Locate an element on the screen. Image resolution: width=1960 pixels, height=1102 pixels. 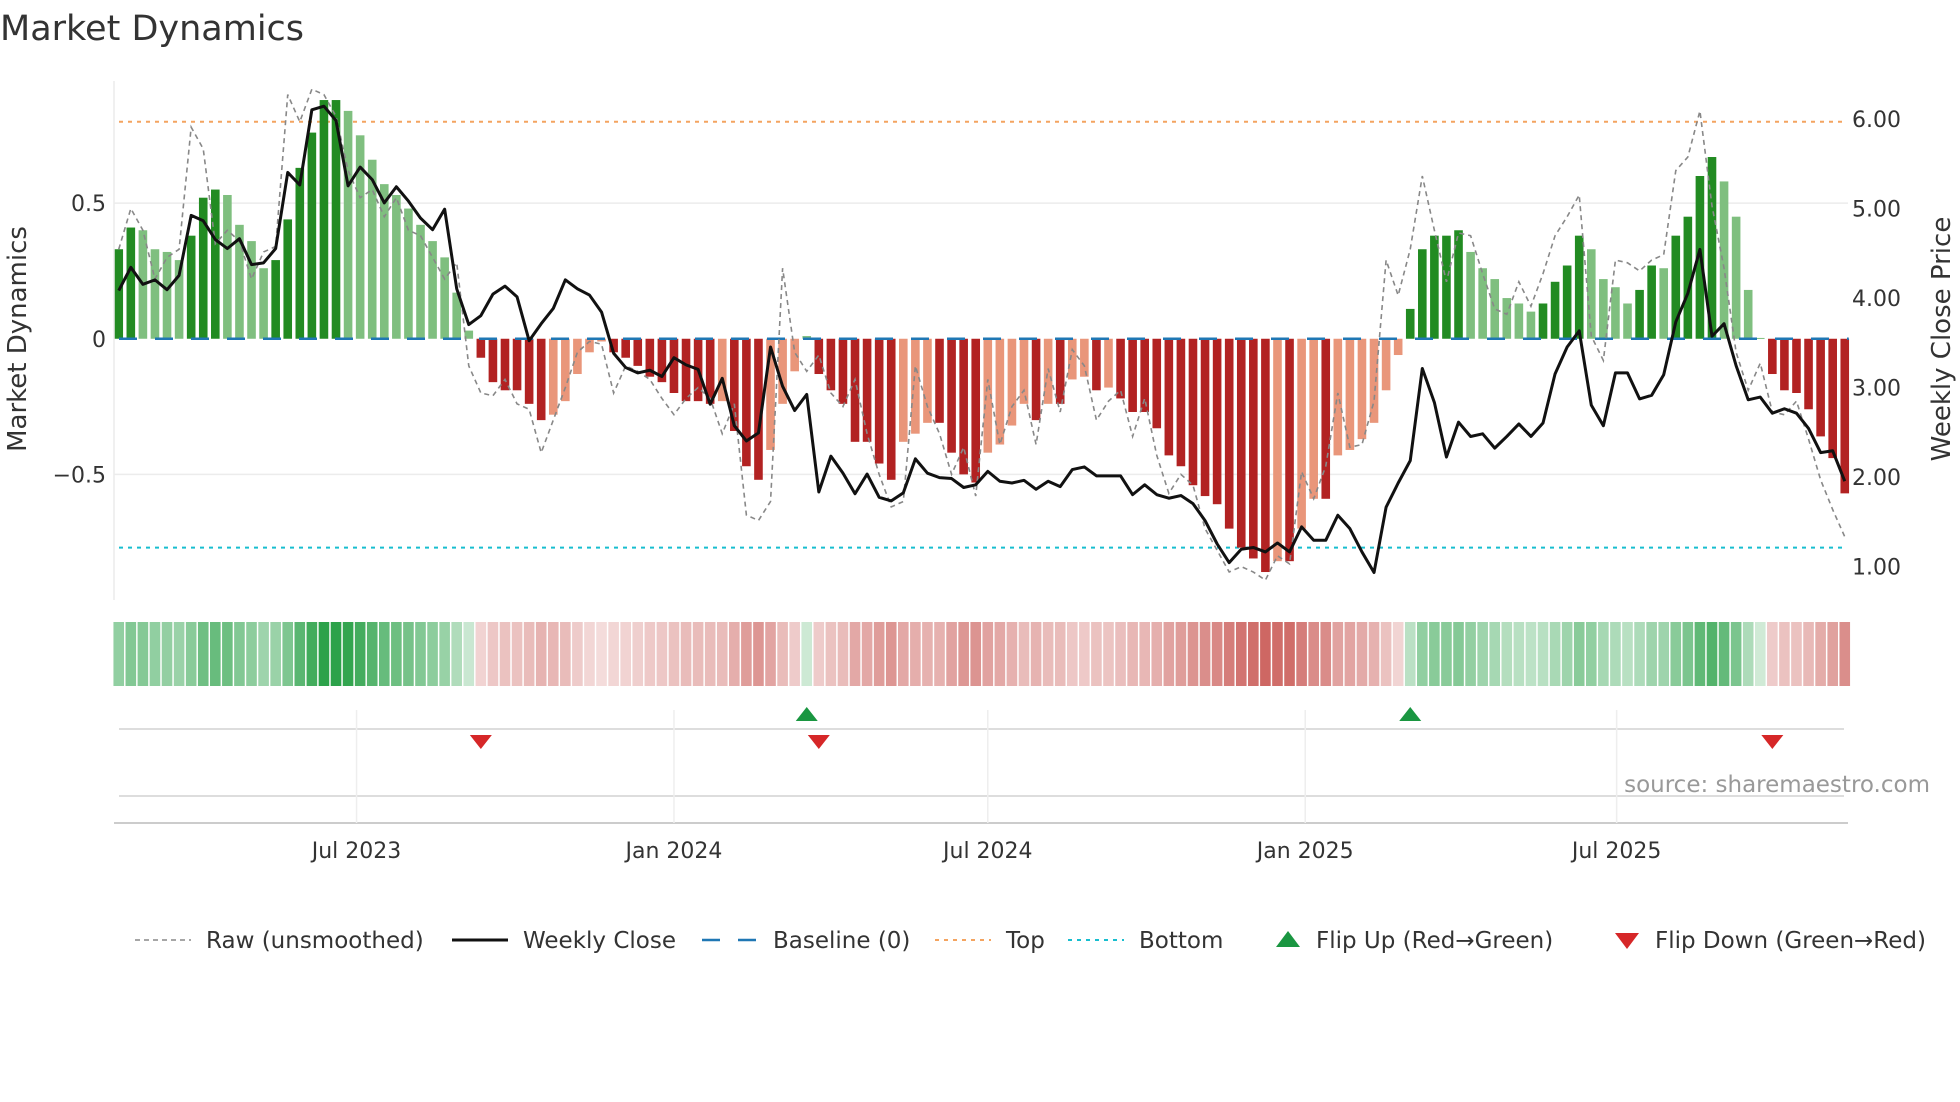
x-tick-label: Jan 2024 is located at coordinates (673, 851).